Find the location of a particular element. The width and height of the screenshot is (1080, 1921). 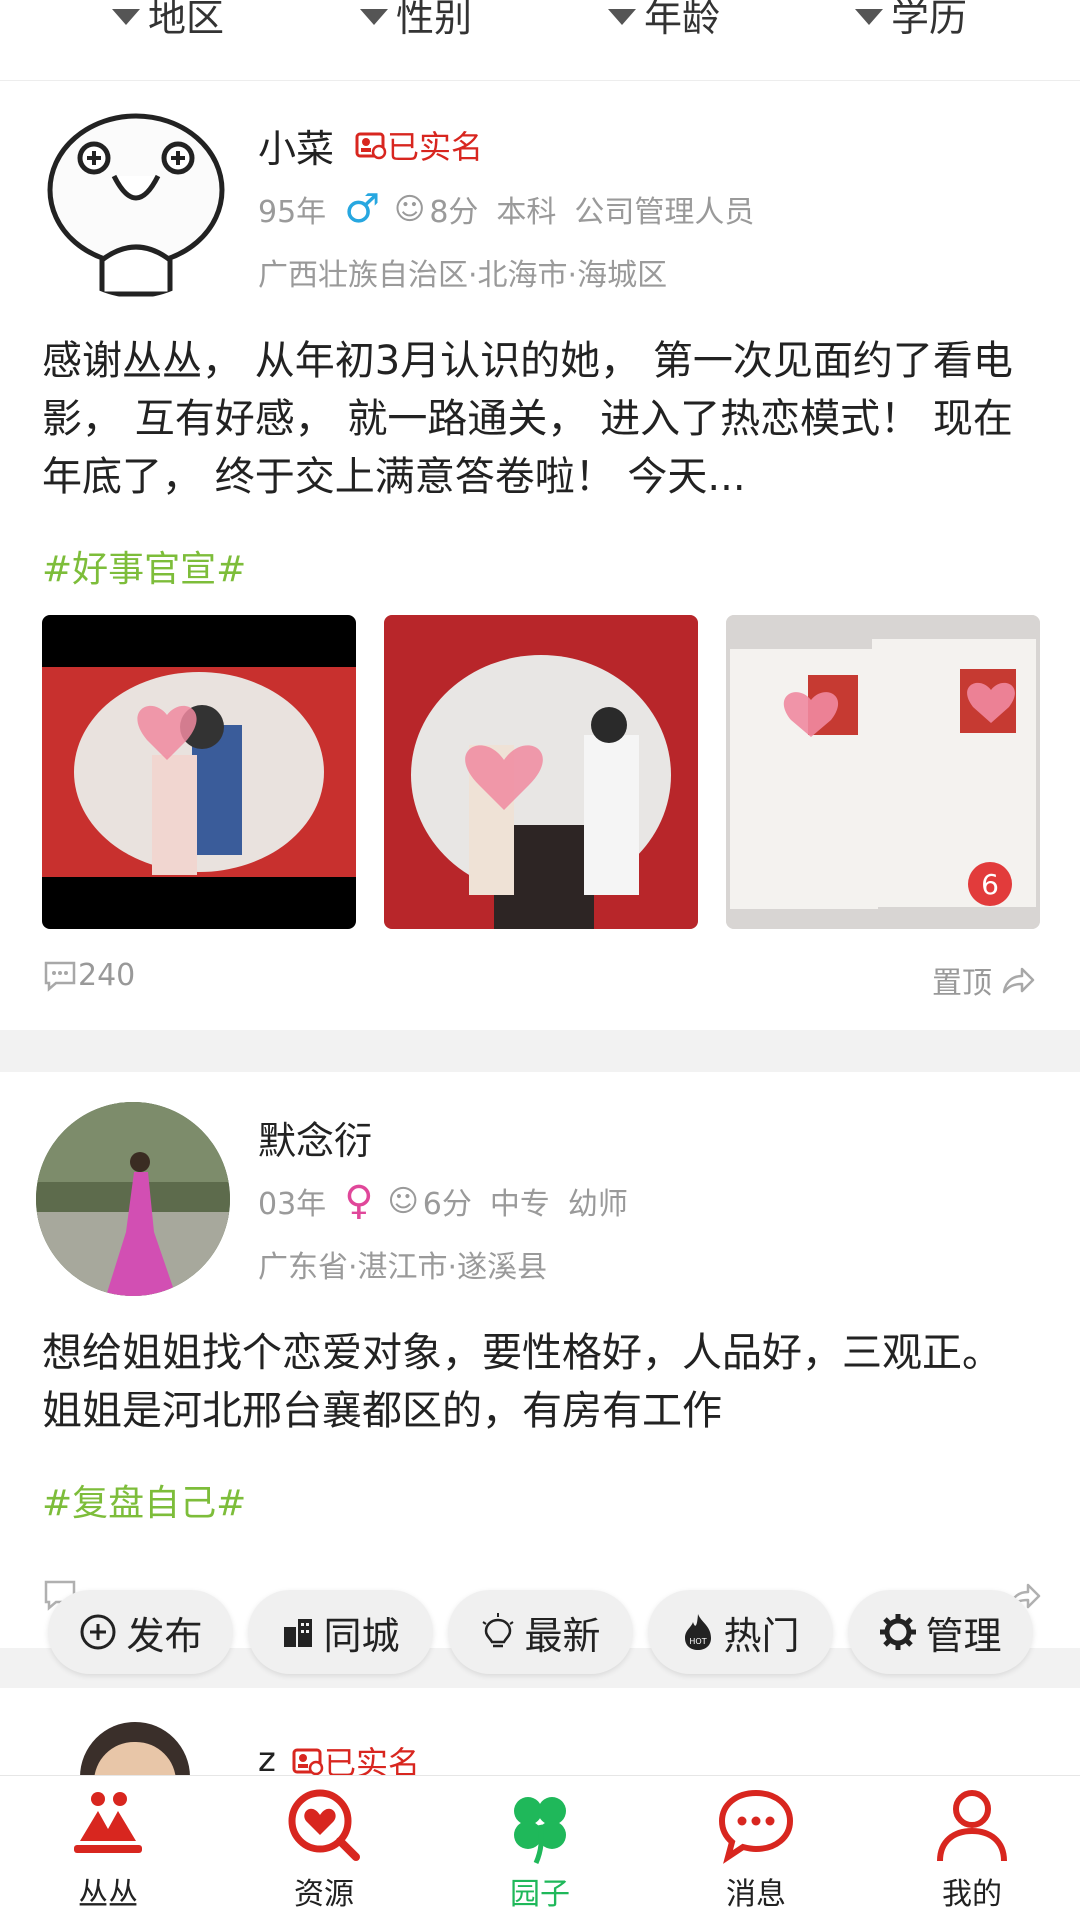

photo-count-badge: 6 is located at coordinates (990, 884).